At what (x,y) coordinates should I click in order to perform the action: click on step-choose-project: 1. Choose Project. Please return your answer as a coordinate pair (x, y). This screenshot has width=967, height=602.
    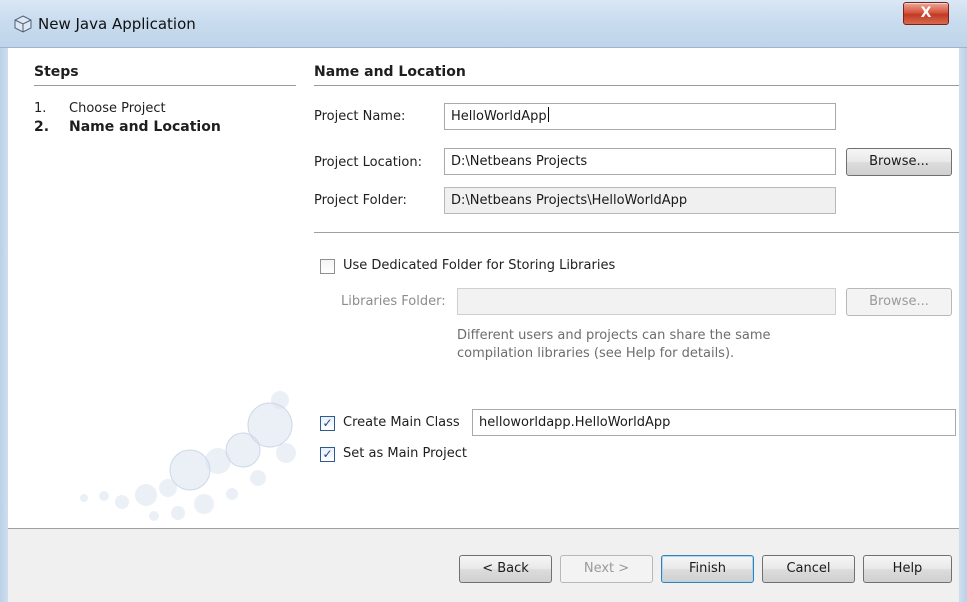
    Looking at the image, I should click on (100, 108).